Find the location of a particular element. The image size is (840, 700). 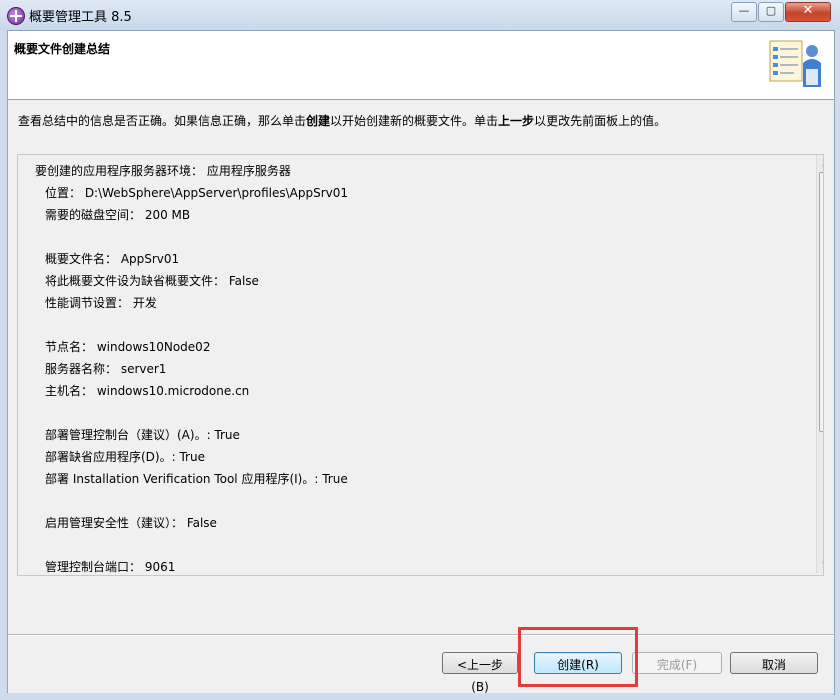

close-button: ✕ is located at coordinates (808, 12).